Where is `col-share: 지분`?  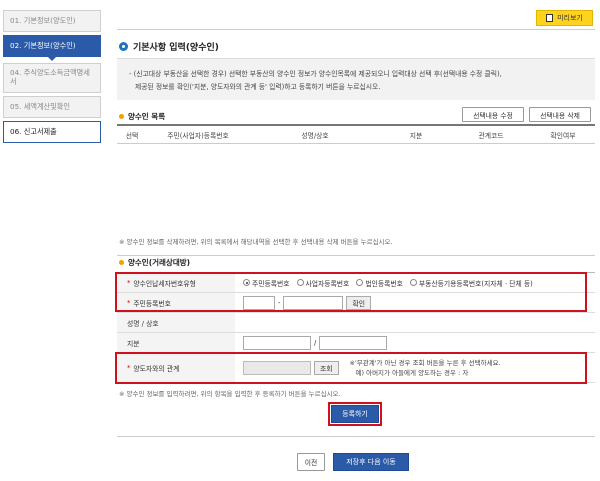
col-share: 지분 is located at coordinates (416, 135).